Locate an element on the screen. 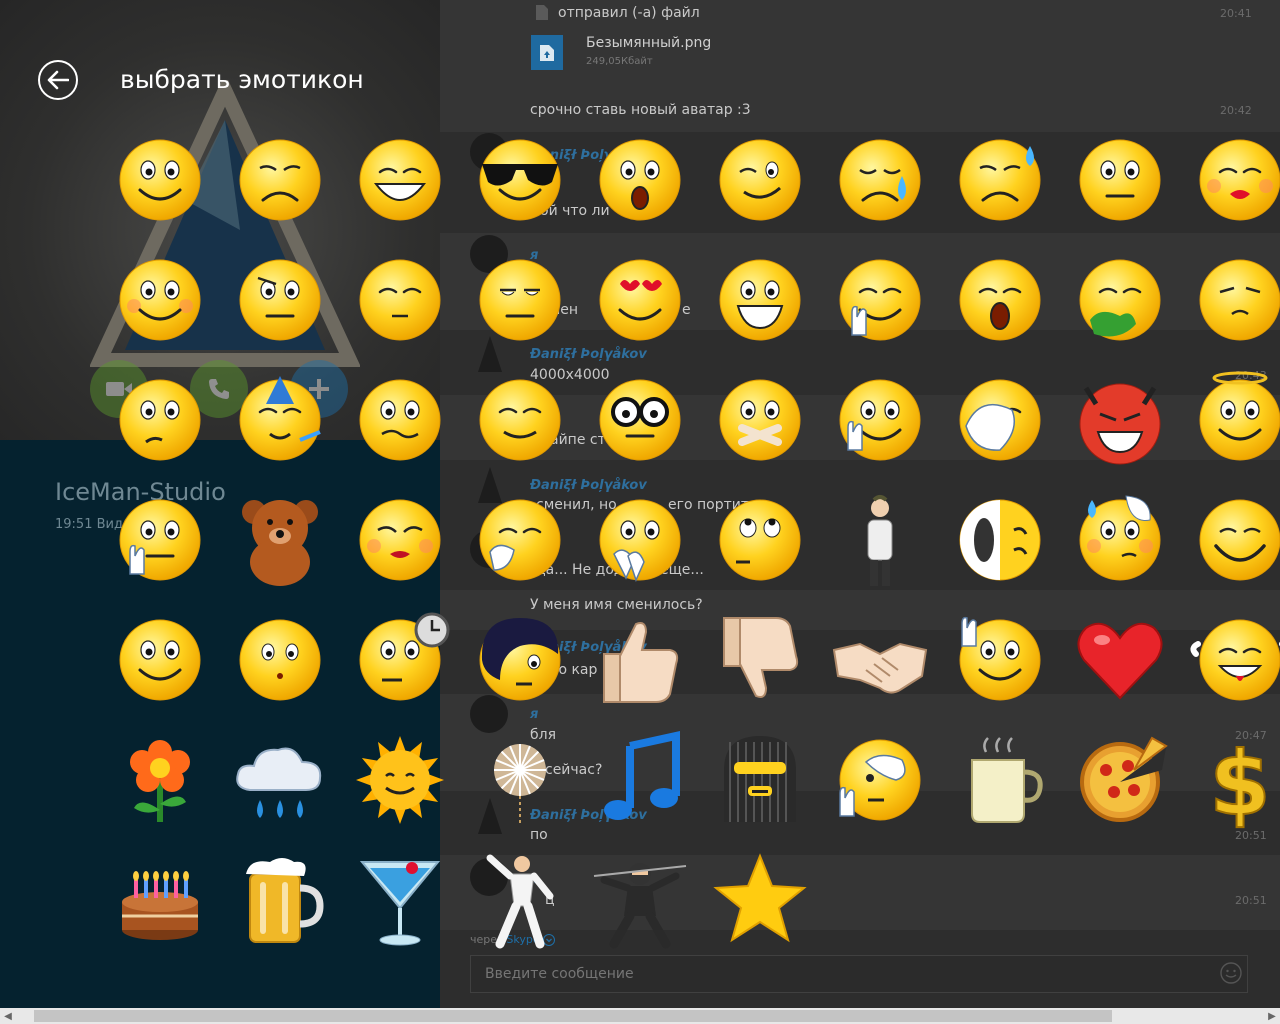  cake-icon is located at coordinates (160, 905).